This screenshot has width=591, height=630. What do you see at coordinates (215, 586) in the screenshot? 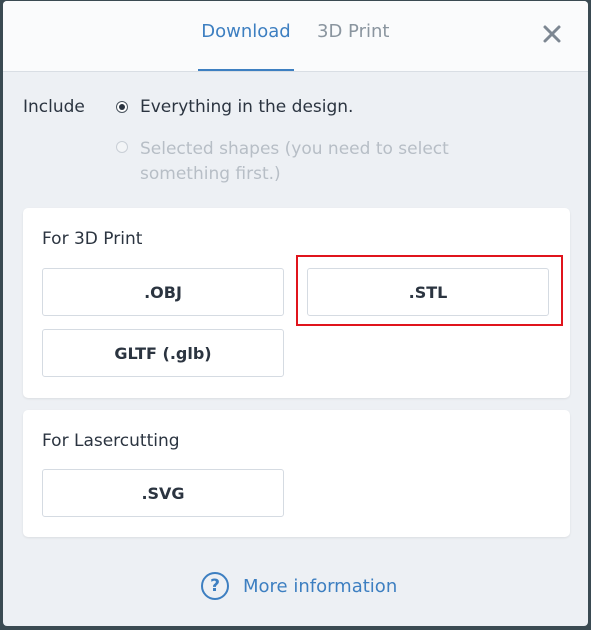
I see `help-circle-icon: ?` at bounding box center [215, 586].